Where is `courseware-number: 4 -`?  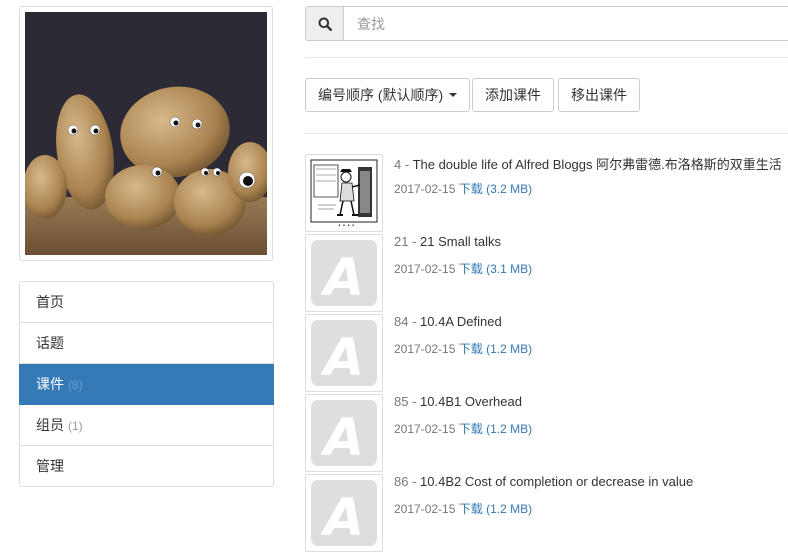
courseware-number: 4 - is located at coordinates (402, 164).